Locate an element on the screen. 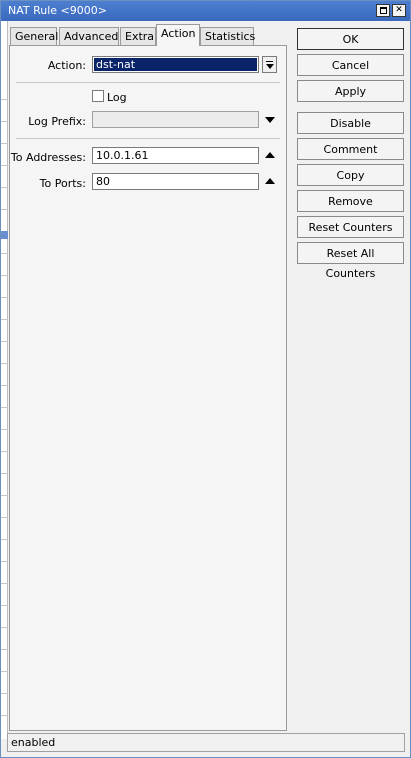 The width and height of the screenshot is (411, 758). title-bar: NAT Rule <9000> ✕ is located at coordinates (205, 11).